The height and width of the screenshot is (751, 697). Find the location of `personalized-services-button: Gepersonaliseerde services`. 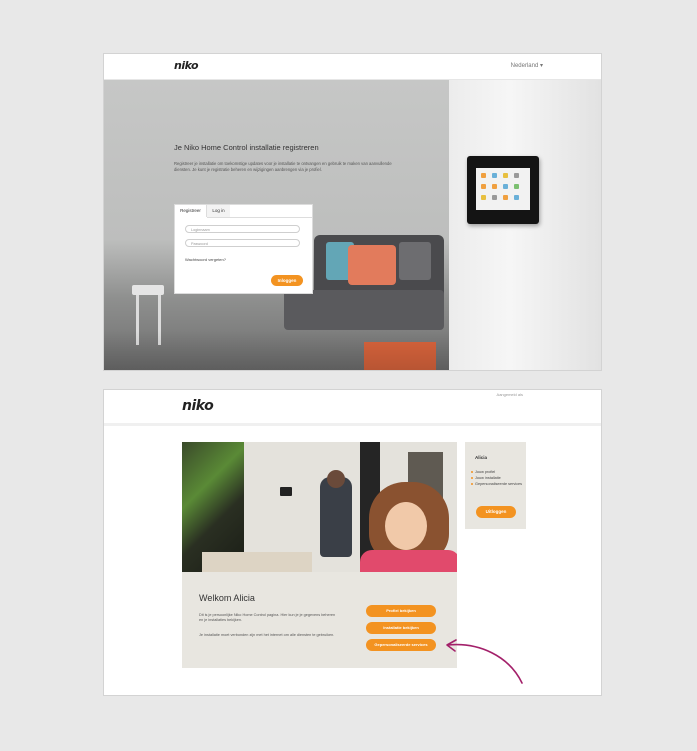

personalized-services-button: Gepersonaliseerde services is located at coordinates (401, 645).